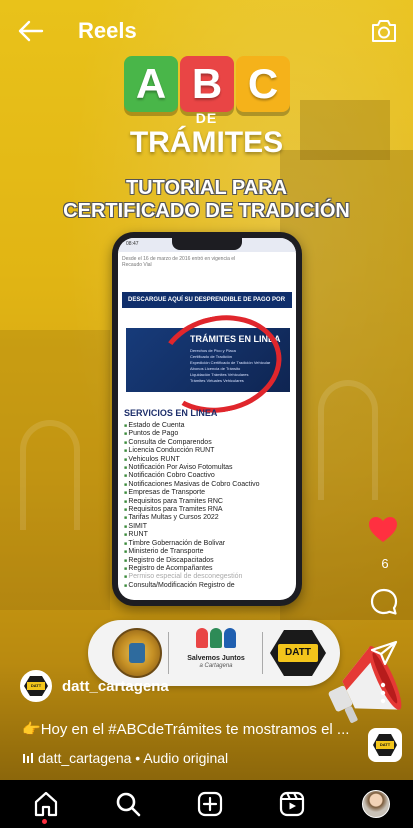 This screenshot has width=413, height=828. I want to click on top-bar: Reels, so click(206, 32).